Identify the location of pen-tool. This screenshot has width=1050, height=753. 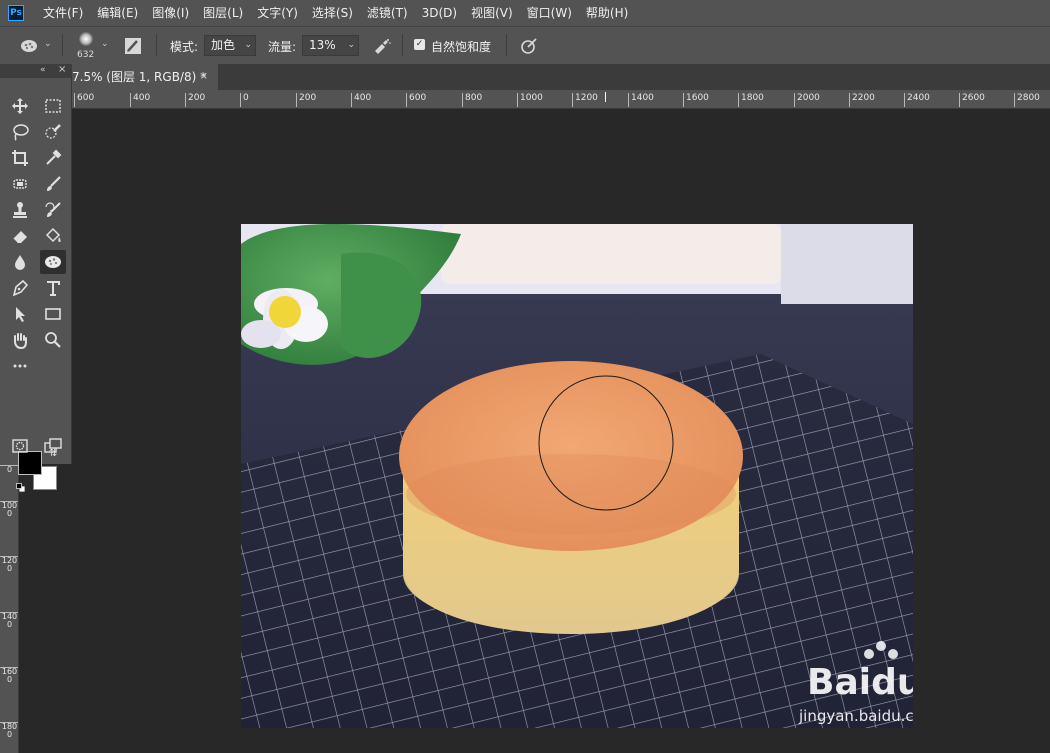
(20, 288).